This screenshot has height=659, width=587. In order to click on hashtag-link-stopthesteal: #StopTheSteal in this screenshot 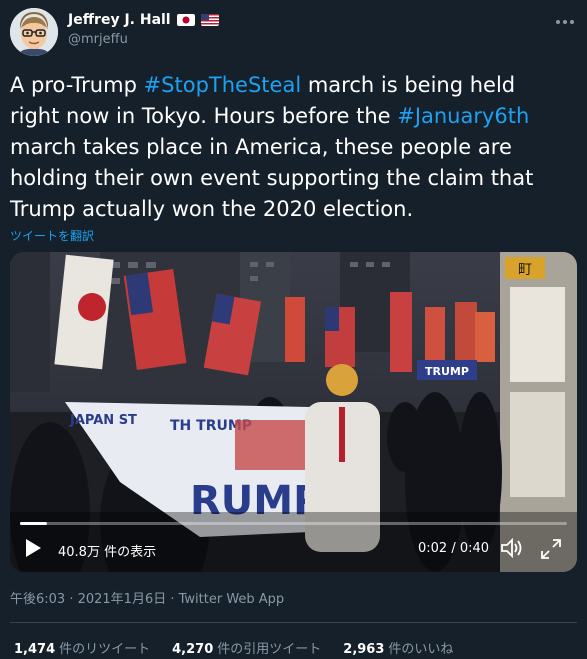, I will do `click(223, 85)`.